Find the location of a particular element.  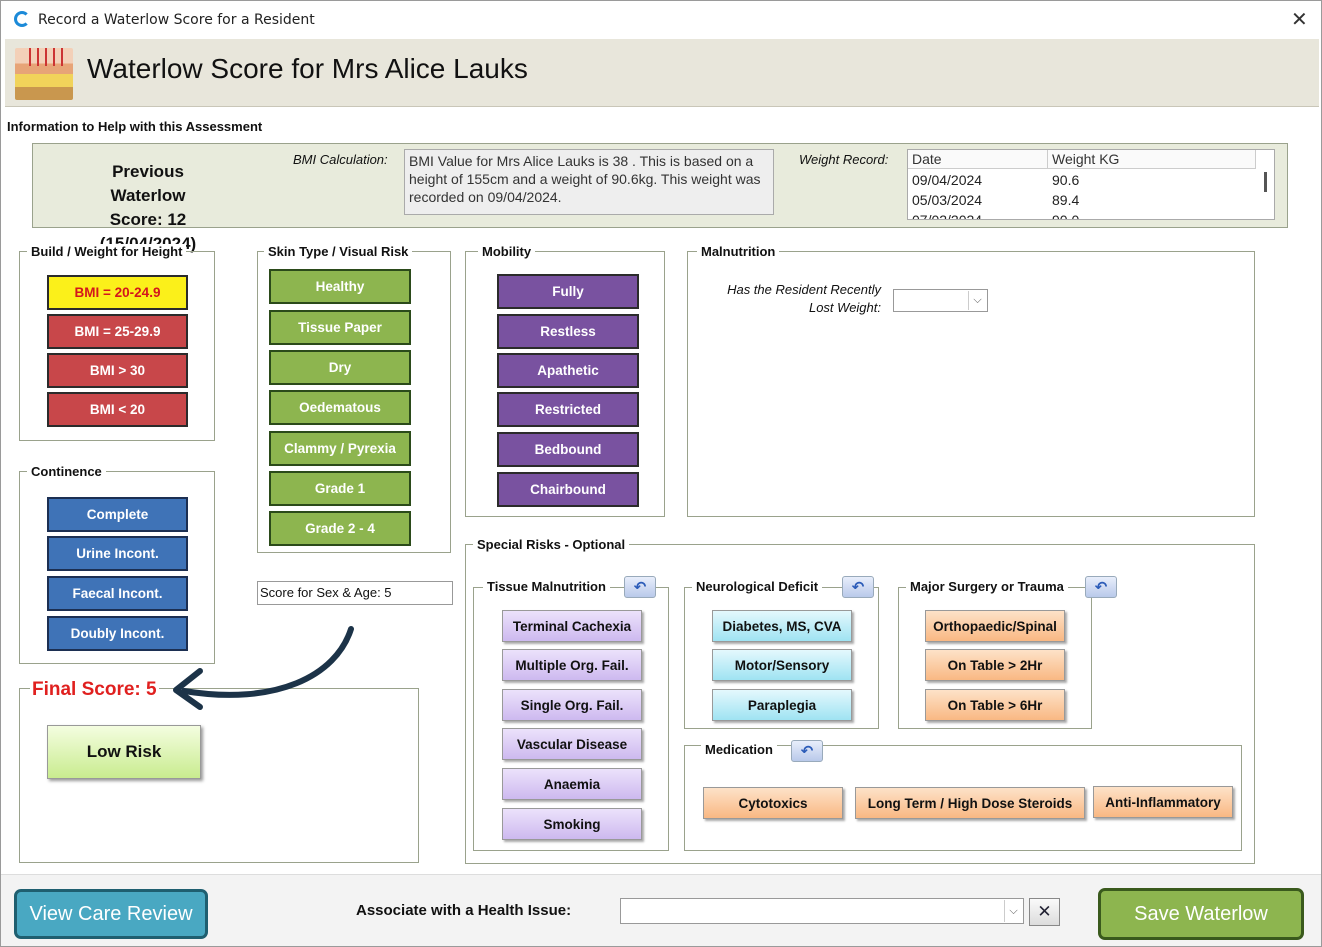

continence-label: Continence is located at coordinates (66, 471).